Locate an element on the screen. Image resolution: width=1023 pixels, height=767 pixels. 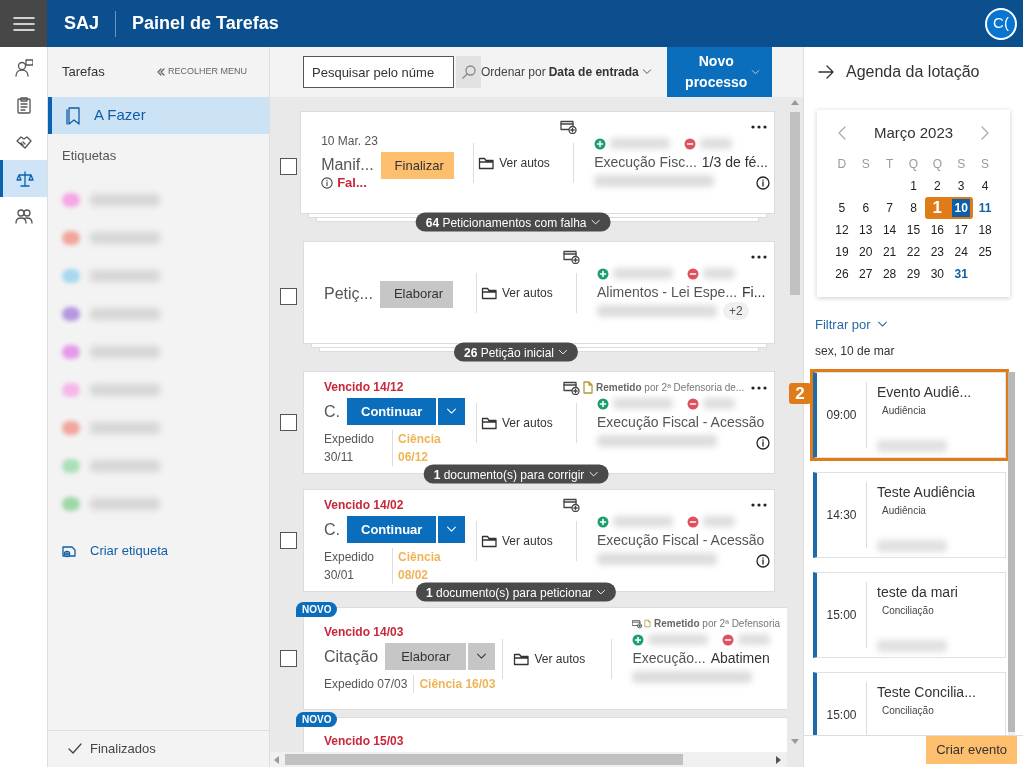
menu-button is located at coordinates (23, 23).